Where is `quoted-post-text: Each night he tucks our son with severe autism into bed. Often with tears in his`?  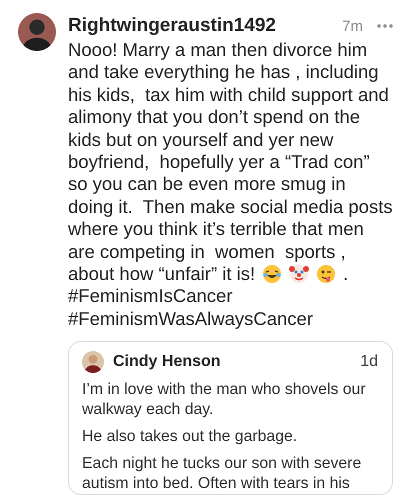
quoted-post-text: Each night he tucks our son with severe autism into bed. Often with tears in his is located at coordinates (222, 474).